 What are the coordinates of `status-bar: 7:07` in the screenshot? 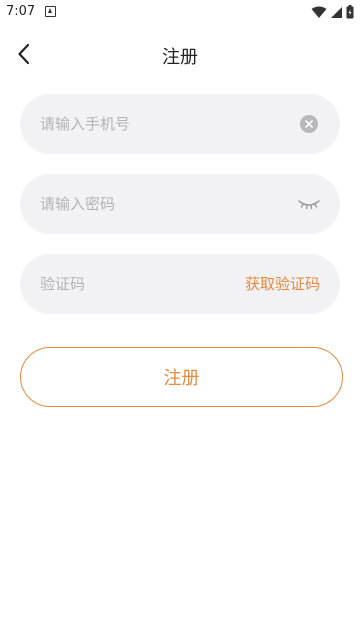 It's located at (180, 12).